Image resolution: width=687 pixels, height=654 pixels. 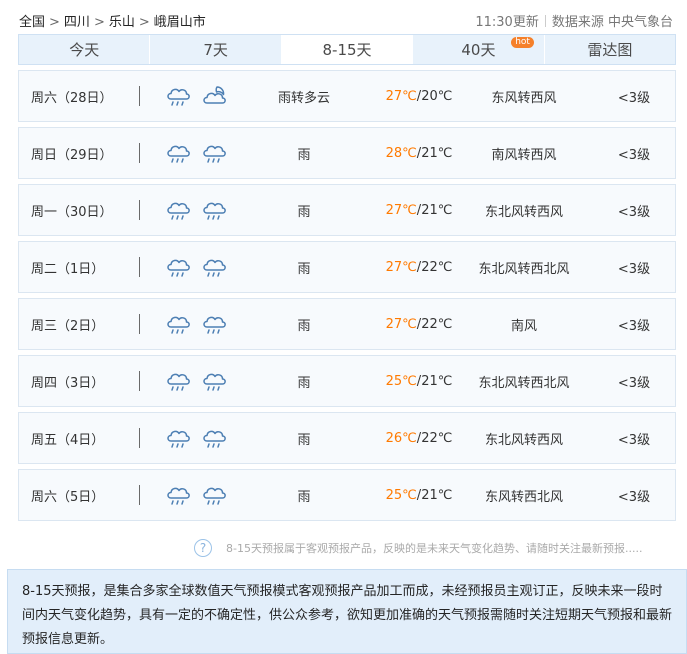 I want to click on source-label: 数据来源, so click(x=577, y=22).